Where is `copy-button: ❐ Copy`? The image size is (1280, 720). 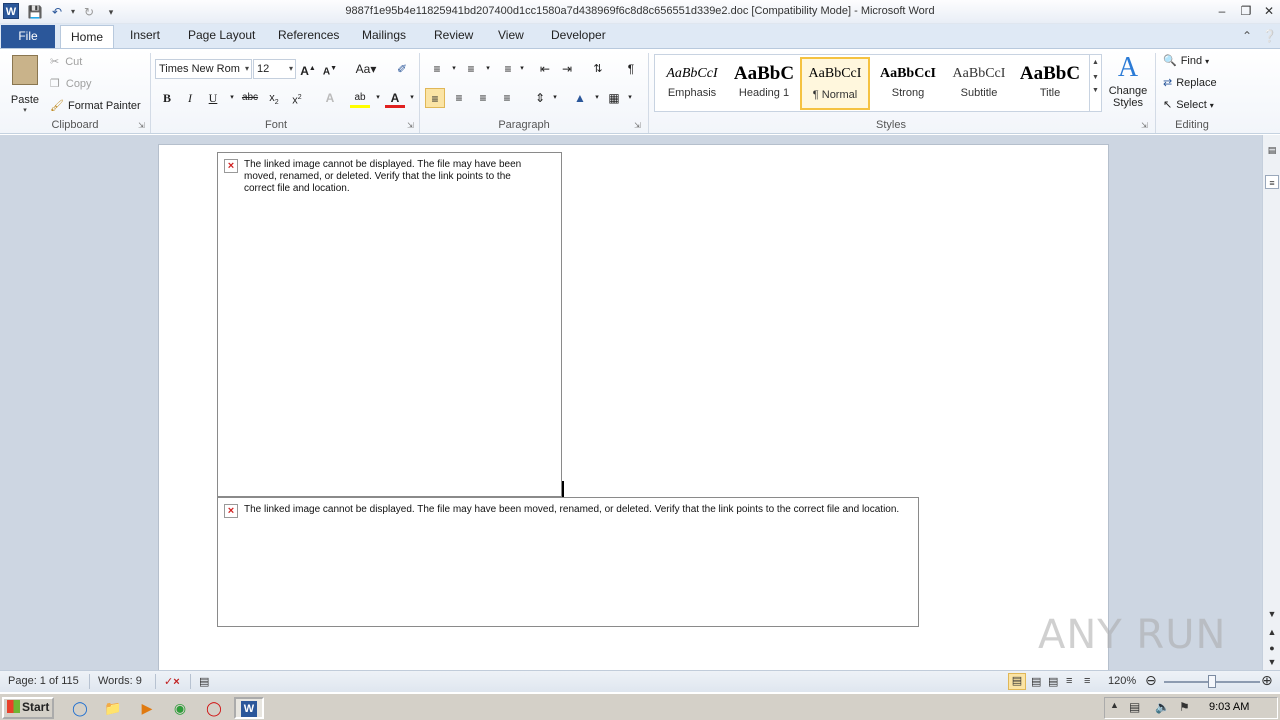 copy-button: ❐ Copy is located at coordinates (71, 83).